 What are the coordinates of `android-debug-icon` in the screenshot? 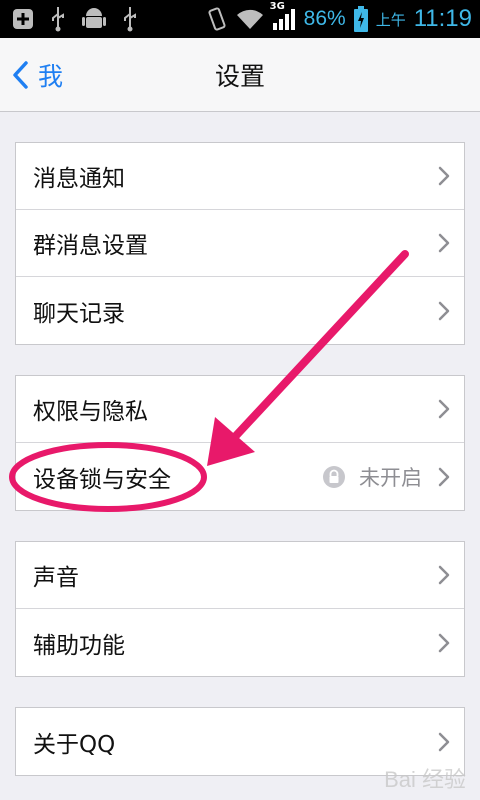 It's located at (94, 19).